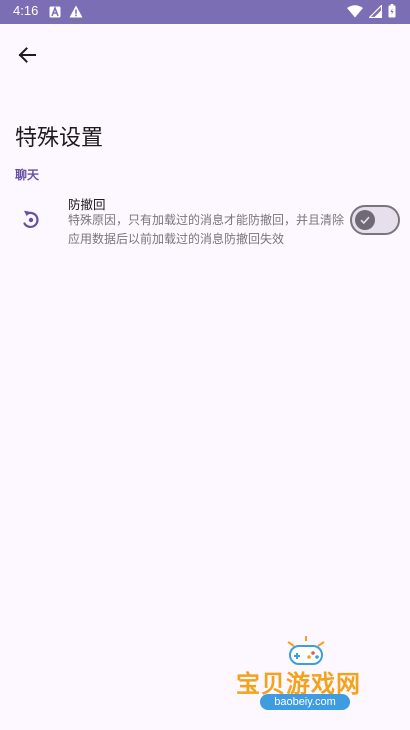 Image resolution: width=410 pixels, height=730 pixels. What do you see at coordinates (55, 12) in the screenshot?
I see `a-icon` at bounding box center [55, 12].